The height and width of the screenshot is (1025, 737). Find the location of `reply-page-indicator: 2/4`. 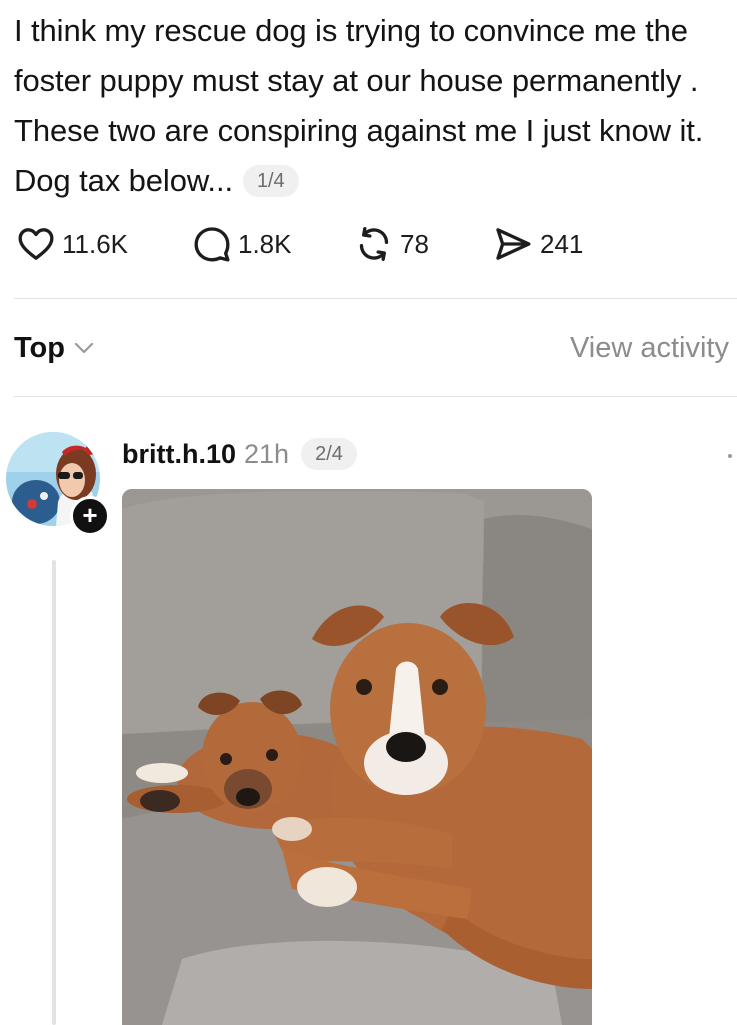

reply-page-indicator: 2/4 is located at coordinates (329, 454).